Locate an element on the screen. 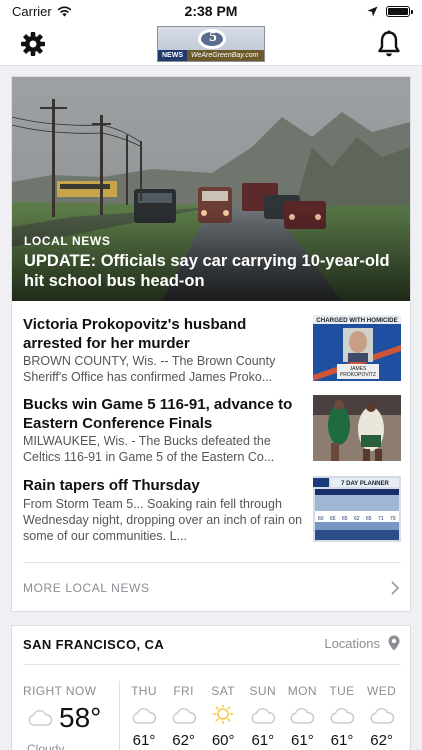 Image resolution: width=422 pixels, height=750 pixels. status-left: Carrier is located at coordinates (42, 11).